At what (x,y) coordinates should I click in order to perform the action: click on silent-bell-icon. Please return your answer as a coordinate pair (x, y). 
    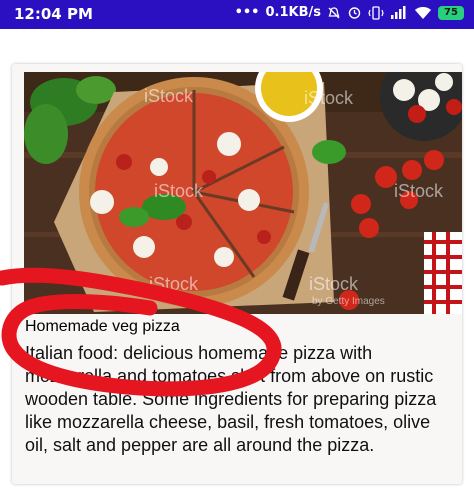
    Looking at the image, I should click on (334, 12).